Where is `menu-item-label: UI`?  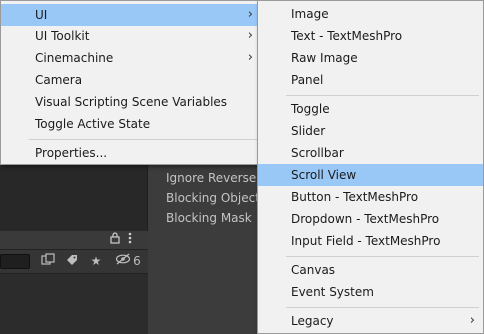
menu-item-label: UI is located at coordinates (41, 15).